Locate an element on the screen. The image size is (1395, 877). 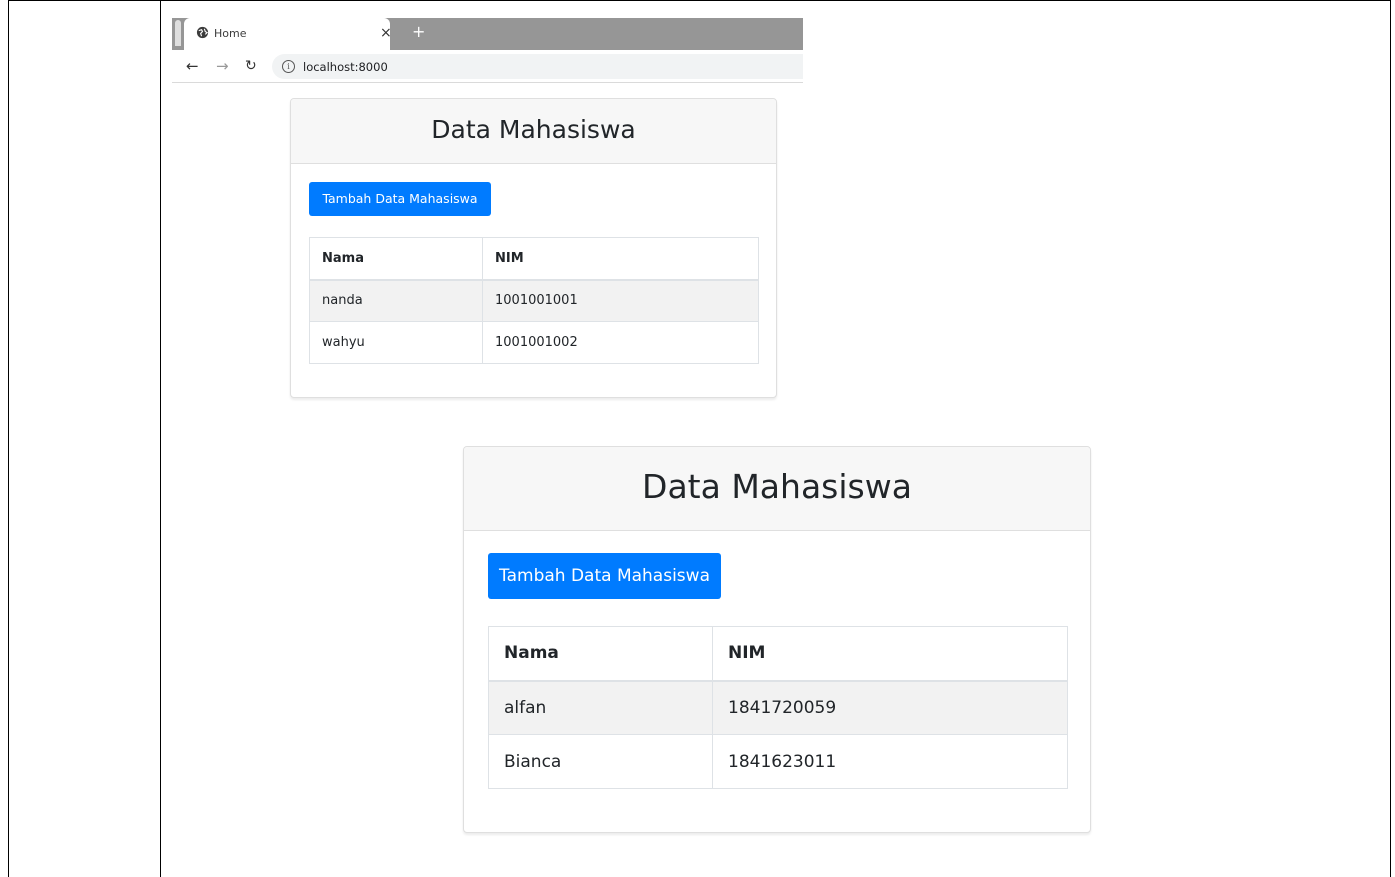
table-row: wahyu 1001001002 is located at coordinates (534, 342).